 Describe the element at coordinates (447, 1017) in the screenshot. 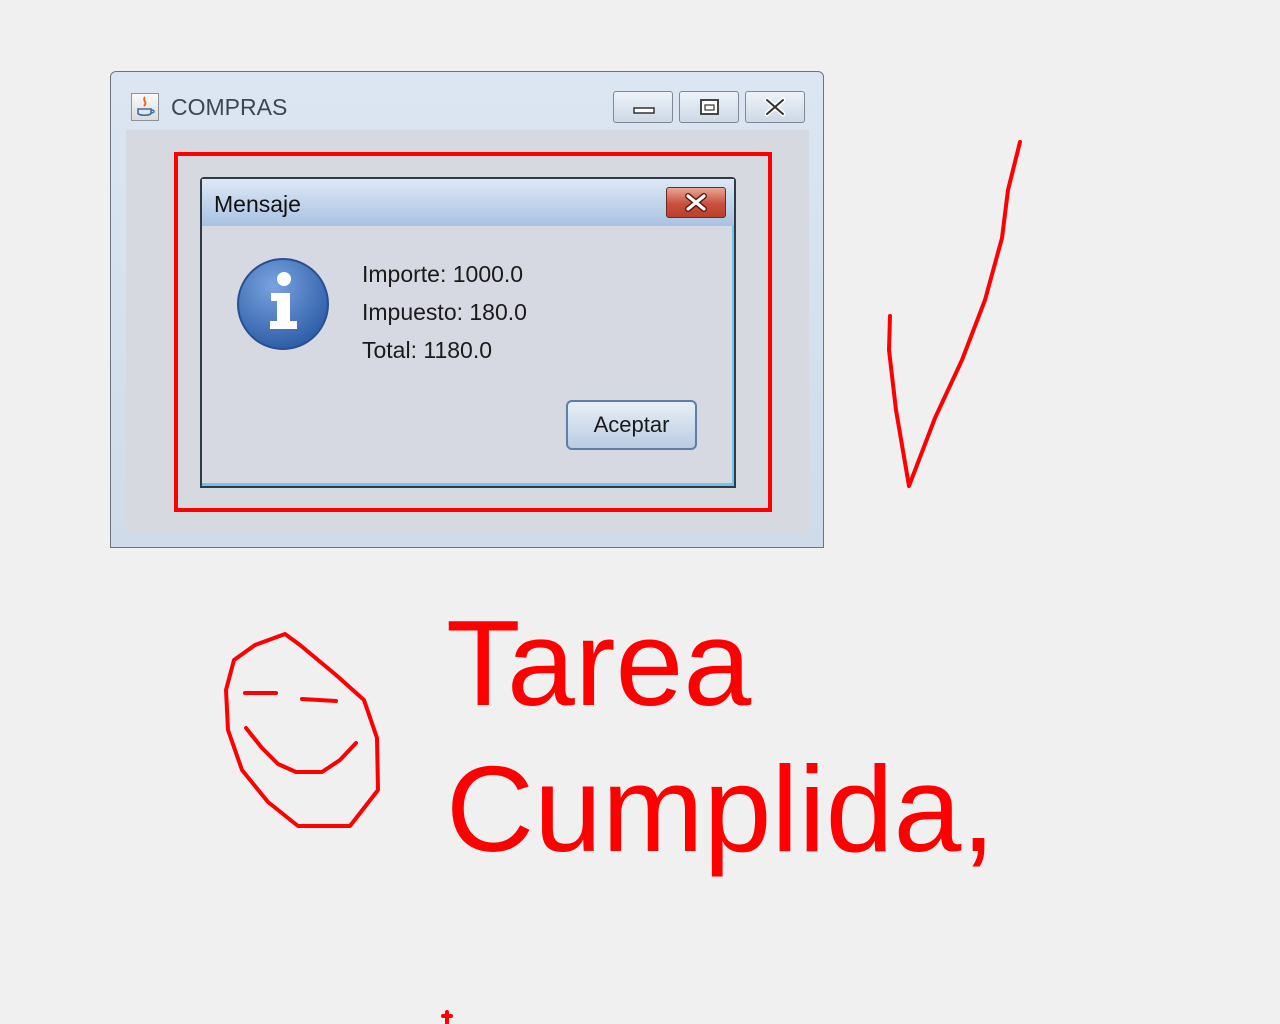

I see `stray-mark-doodle` at that location.